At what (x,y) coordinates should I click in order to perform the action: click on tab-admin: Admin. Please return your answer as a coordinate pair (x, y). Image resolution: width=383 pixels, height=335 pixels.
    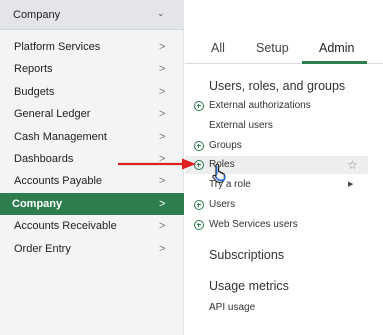
    Looking at the image, I should click on (336, 48).